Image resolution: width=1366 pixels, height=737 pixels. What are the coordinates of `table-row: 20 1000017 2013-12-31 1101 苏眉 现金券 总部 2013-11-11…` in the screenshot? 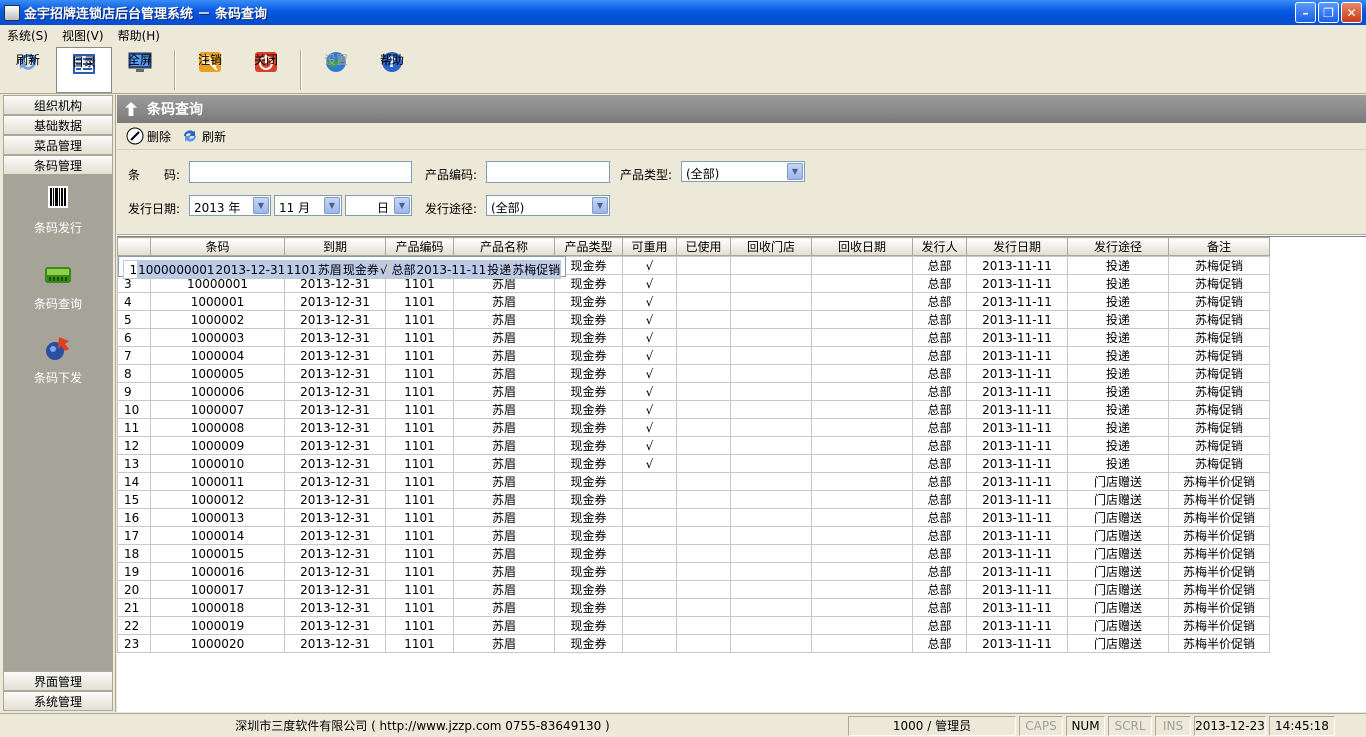 It's located at (693, 589).